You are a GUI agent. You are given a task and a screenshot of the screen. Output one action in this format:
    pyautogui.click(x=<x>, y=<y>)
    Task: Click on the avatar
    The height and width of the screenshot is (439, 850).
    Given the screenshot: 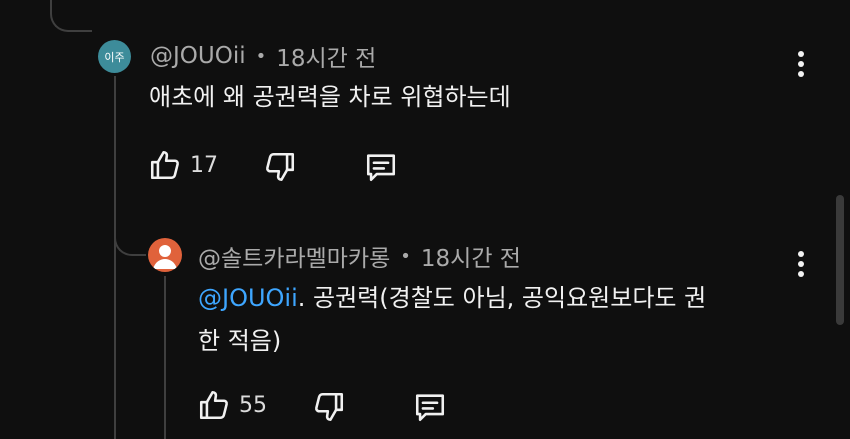 What is the action you would take?
    pyautogui.click(x=165, y=255)
    